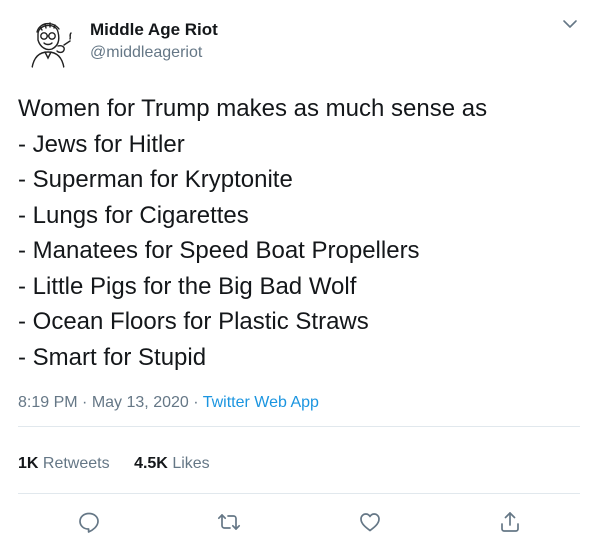 Image resolution: width=598 pixels, height=551 pixels. What do you see at coordinates (253, 108) in the screenshot?
I see `tweet-line: Women for Trump makes as much sense as` at bounding box center [253, 108].